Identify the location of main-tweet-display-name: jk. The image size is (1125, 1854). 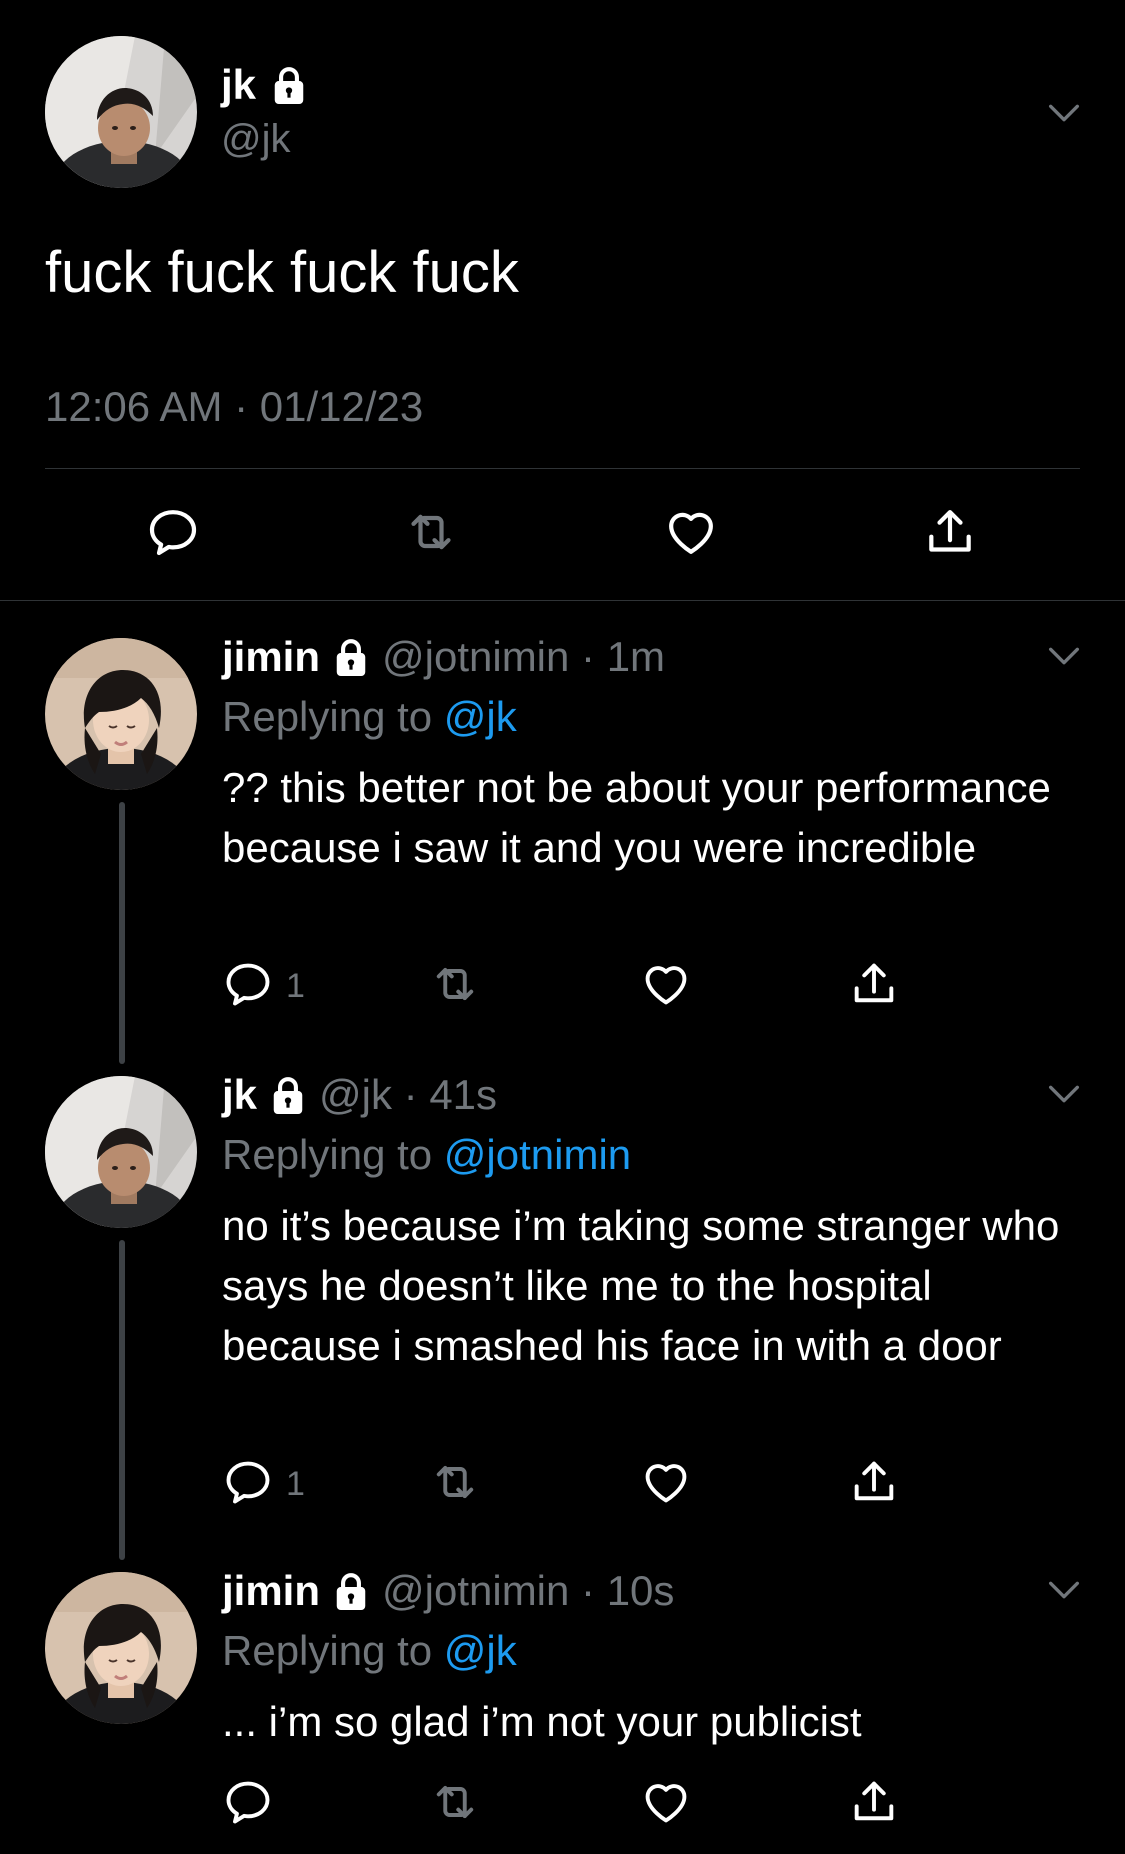
(238, 85).